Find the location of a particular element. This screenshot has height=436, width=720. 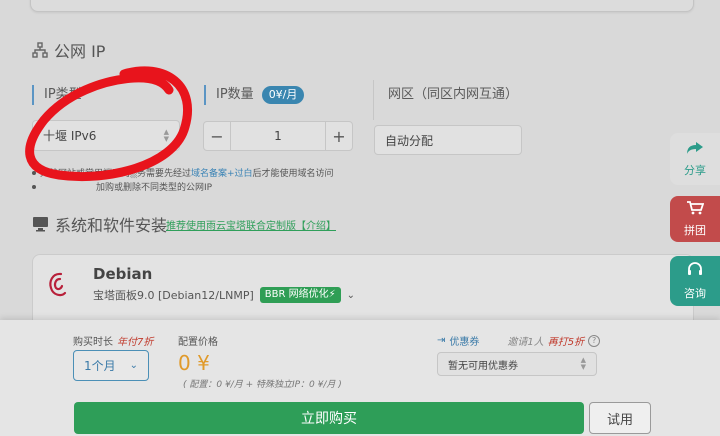

network-icon is located at coordinates (40, 50).